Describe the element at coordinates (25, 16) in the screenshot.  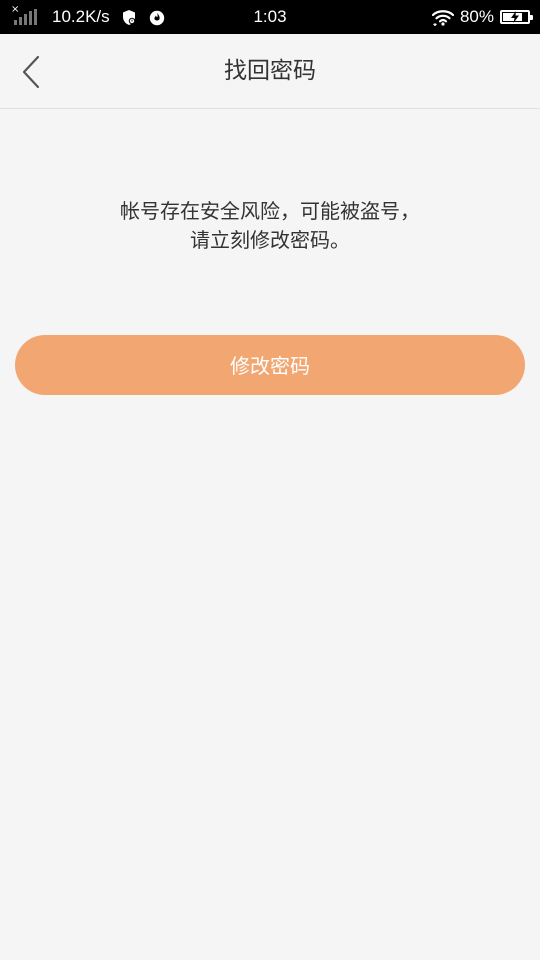
I see `signal-icon: ×` at that location.